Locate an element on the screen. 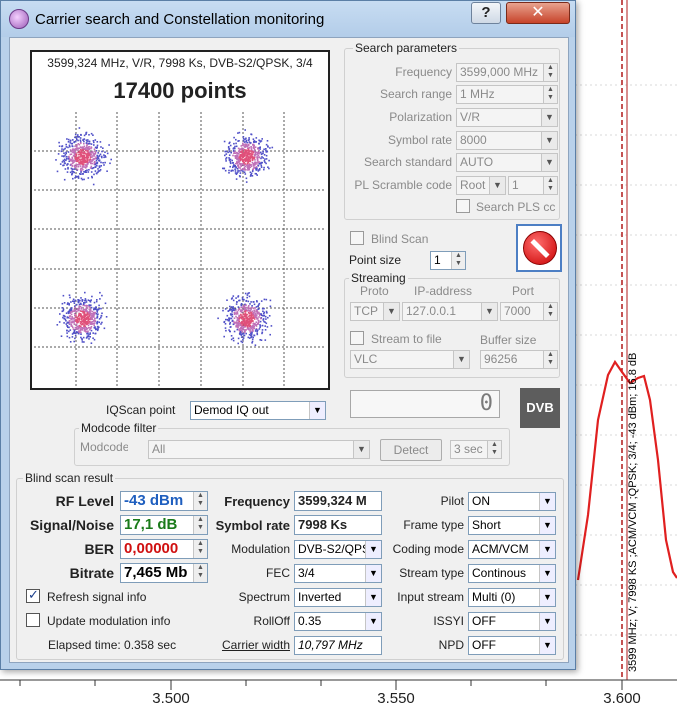  detect-time-input: 3 sec ▲ ▼ is located at coordinates (476, 449).